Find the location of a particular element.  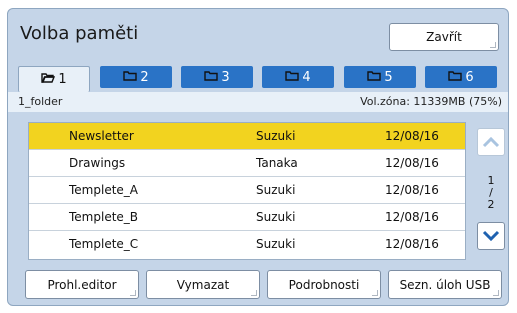

tab-label: 4 is located at coordinates (306, 77).